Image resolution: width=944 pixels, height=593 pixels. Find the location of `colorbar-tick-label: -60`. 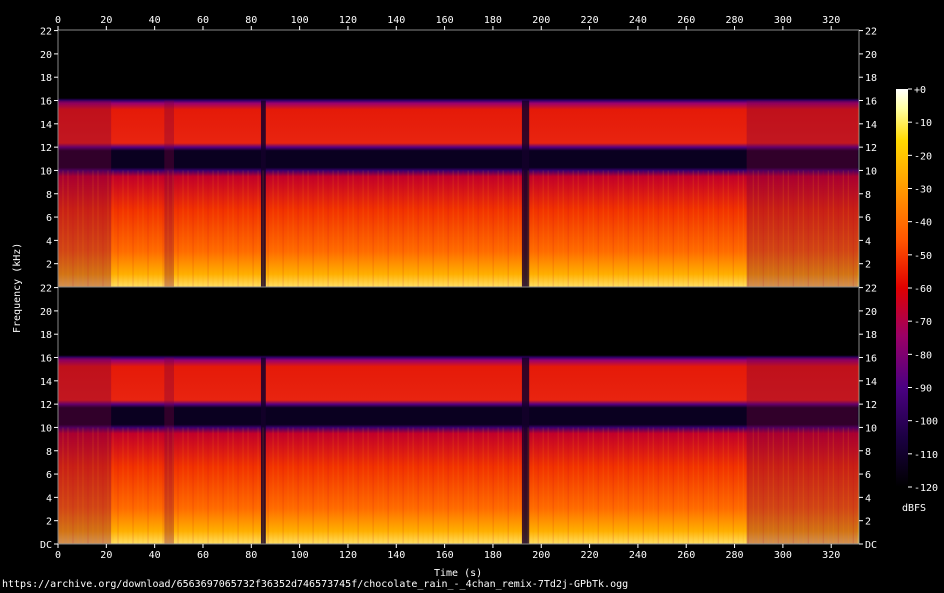

colorbar-tick-label: -60 is located at coordinates (923, 289).